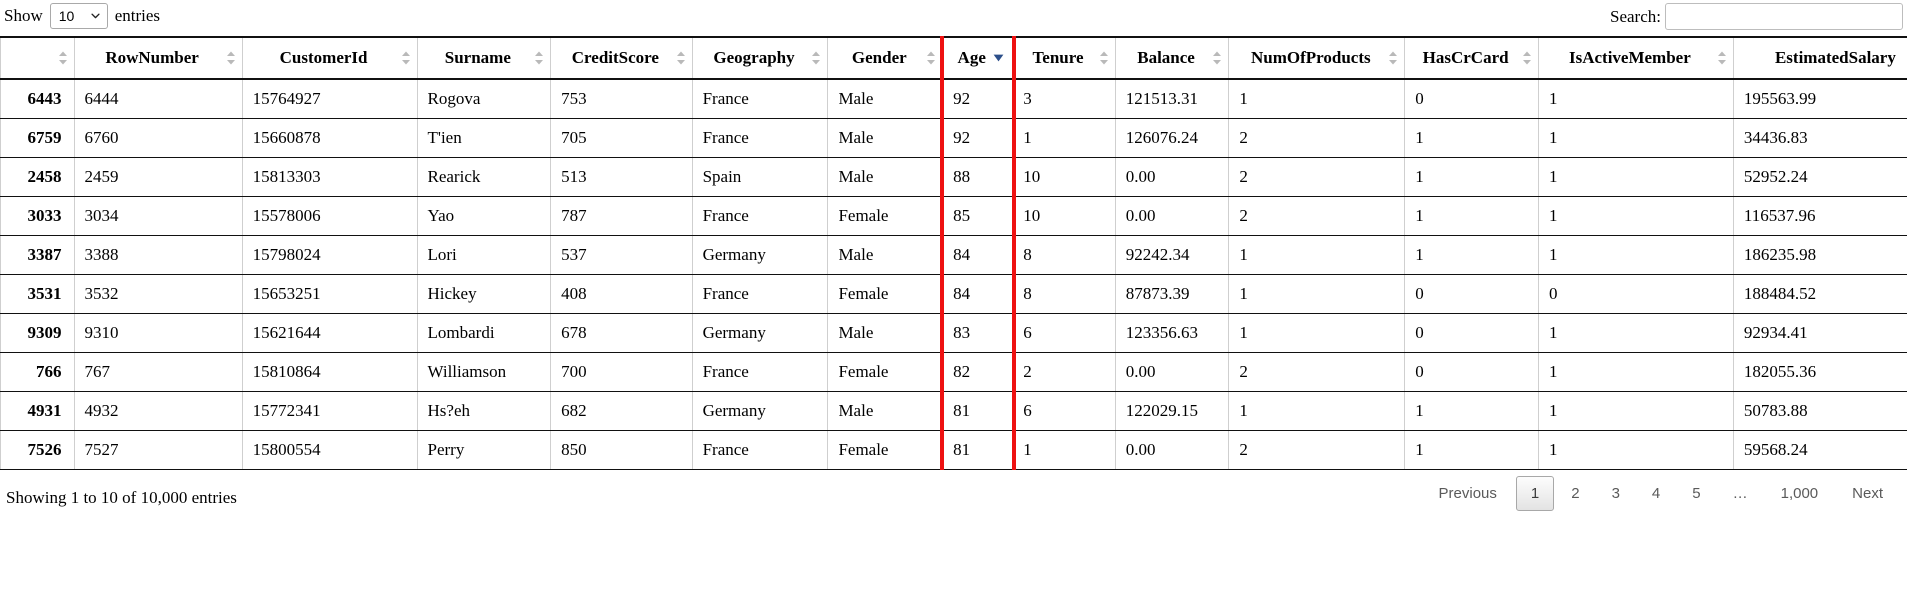 Image resolution: width=1907 pixels, height=615 pixels. Describe the element at coordinates (484, 333) in the screenshot. I see `cell-surname: Lombardi` at that location.